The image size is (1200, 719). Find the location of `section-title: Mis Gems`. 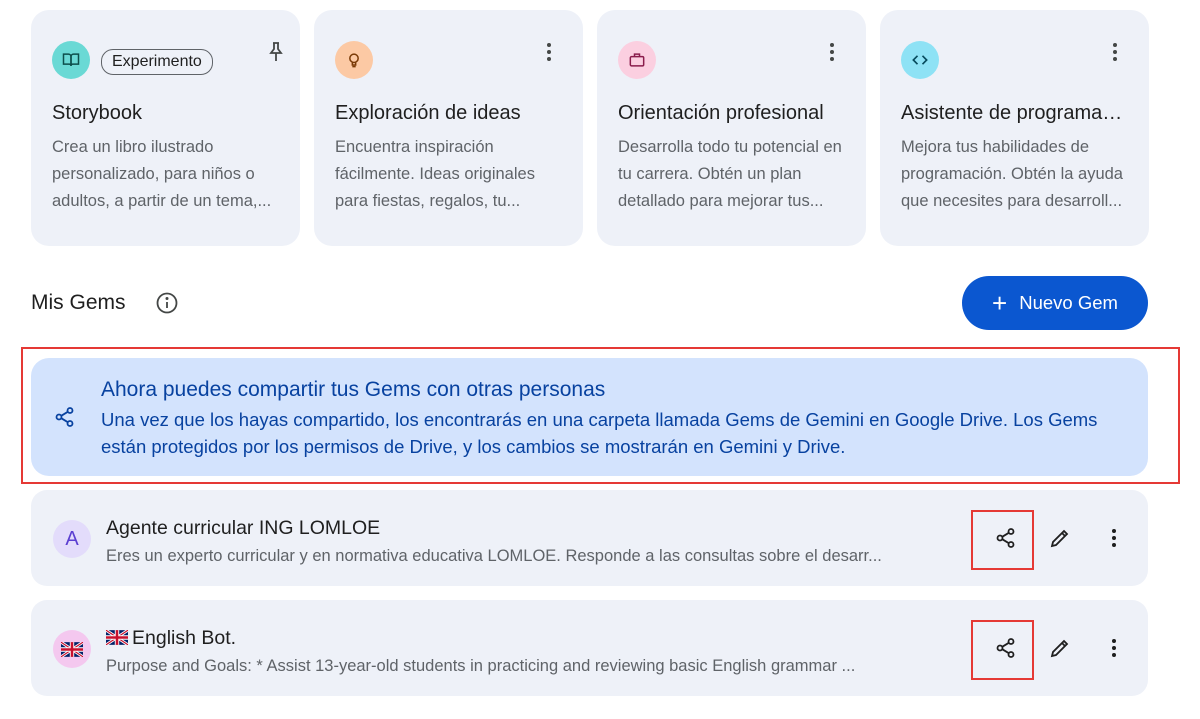

section-title: Mis Gems is located at coordinates (78, 302).